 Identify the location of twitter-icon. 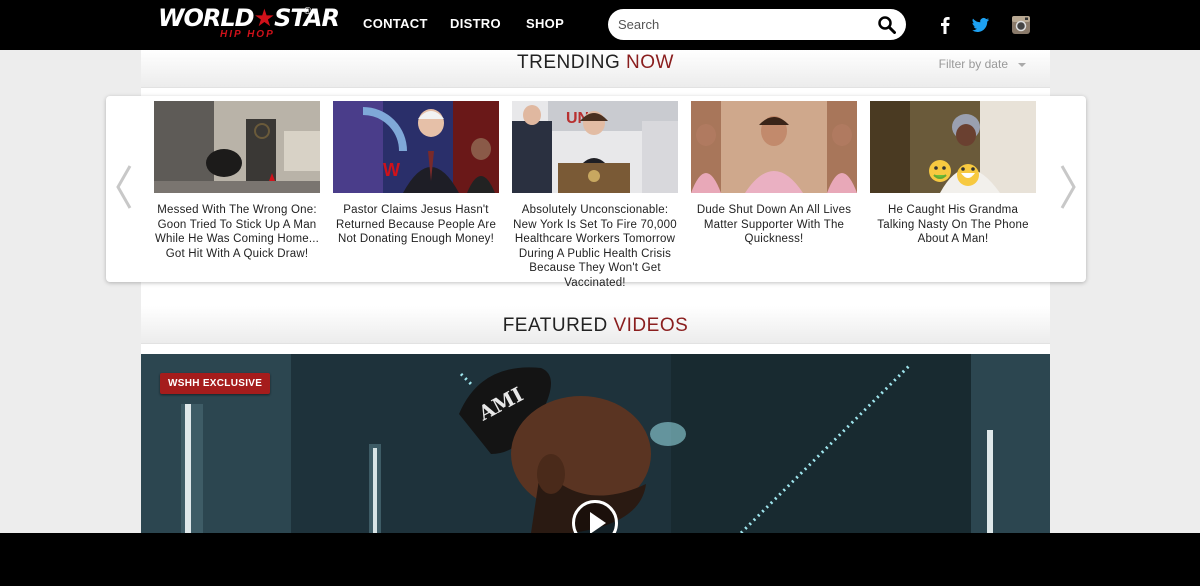
(980, 25).